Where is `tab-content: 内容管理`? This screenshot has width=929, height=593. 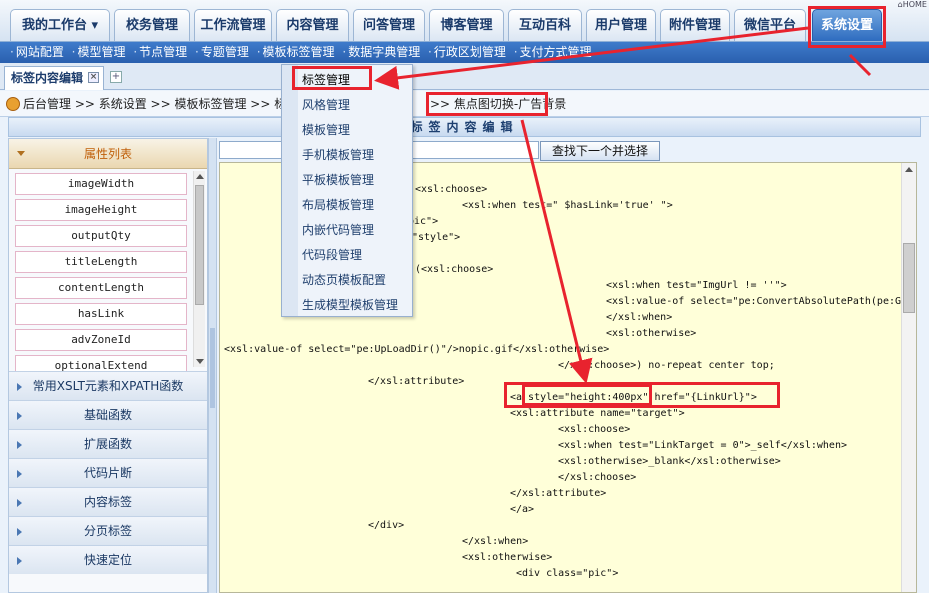
tab-content: 内容管理 is located at coordinates (312, 25).